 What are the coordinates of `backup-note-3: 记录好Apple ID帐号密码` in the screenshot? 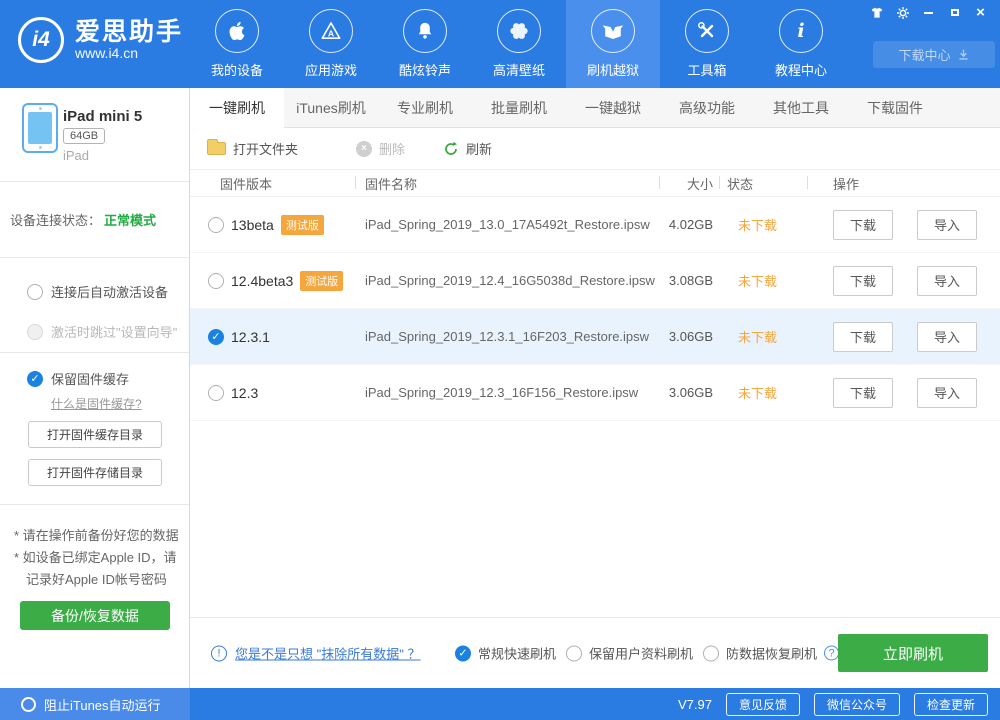 It's located at (96, 579).